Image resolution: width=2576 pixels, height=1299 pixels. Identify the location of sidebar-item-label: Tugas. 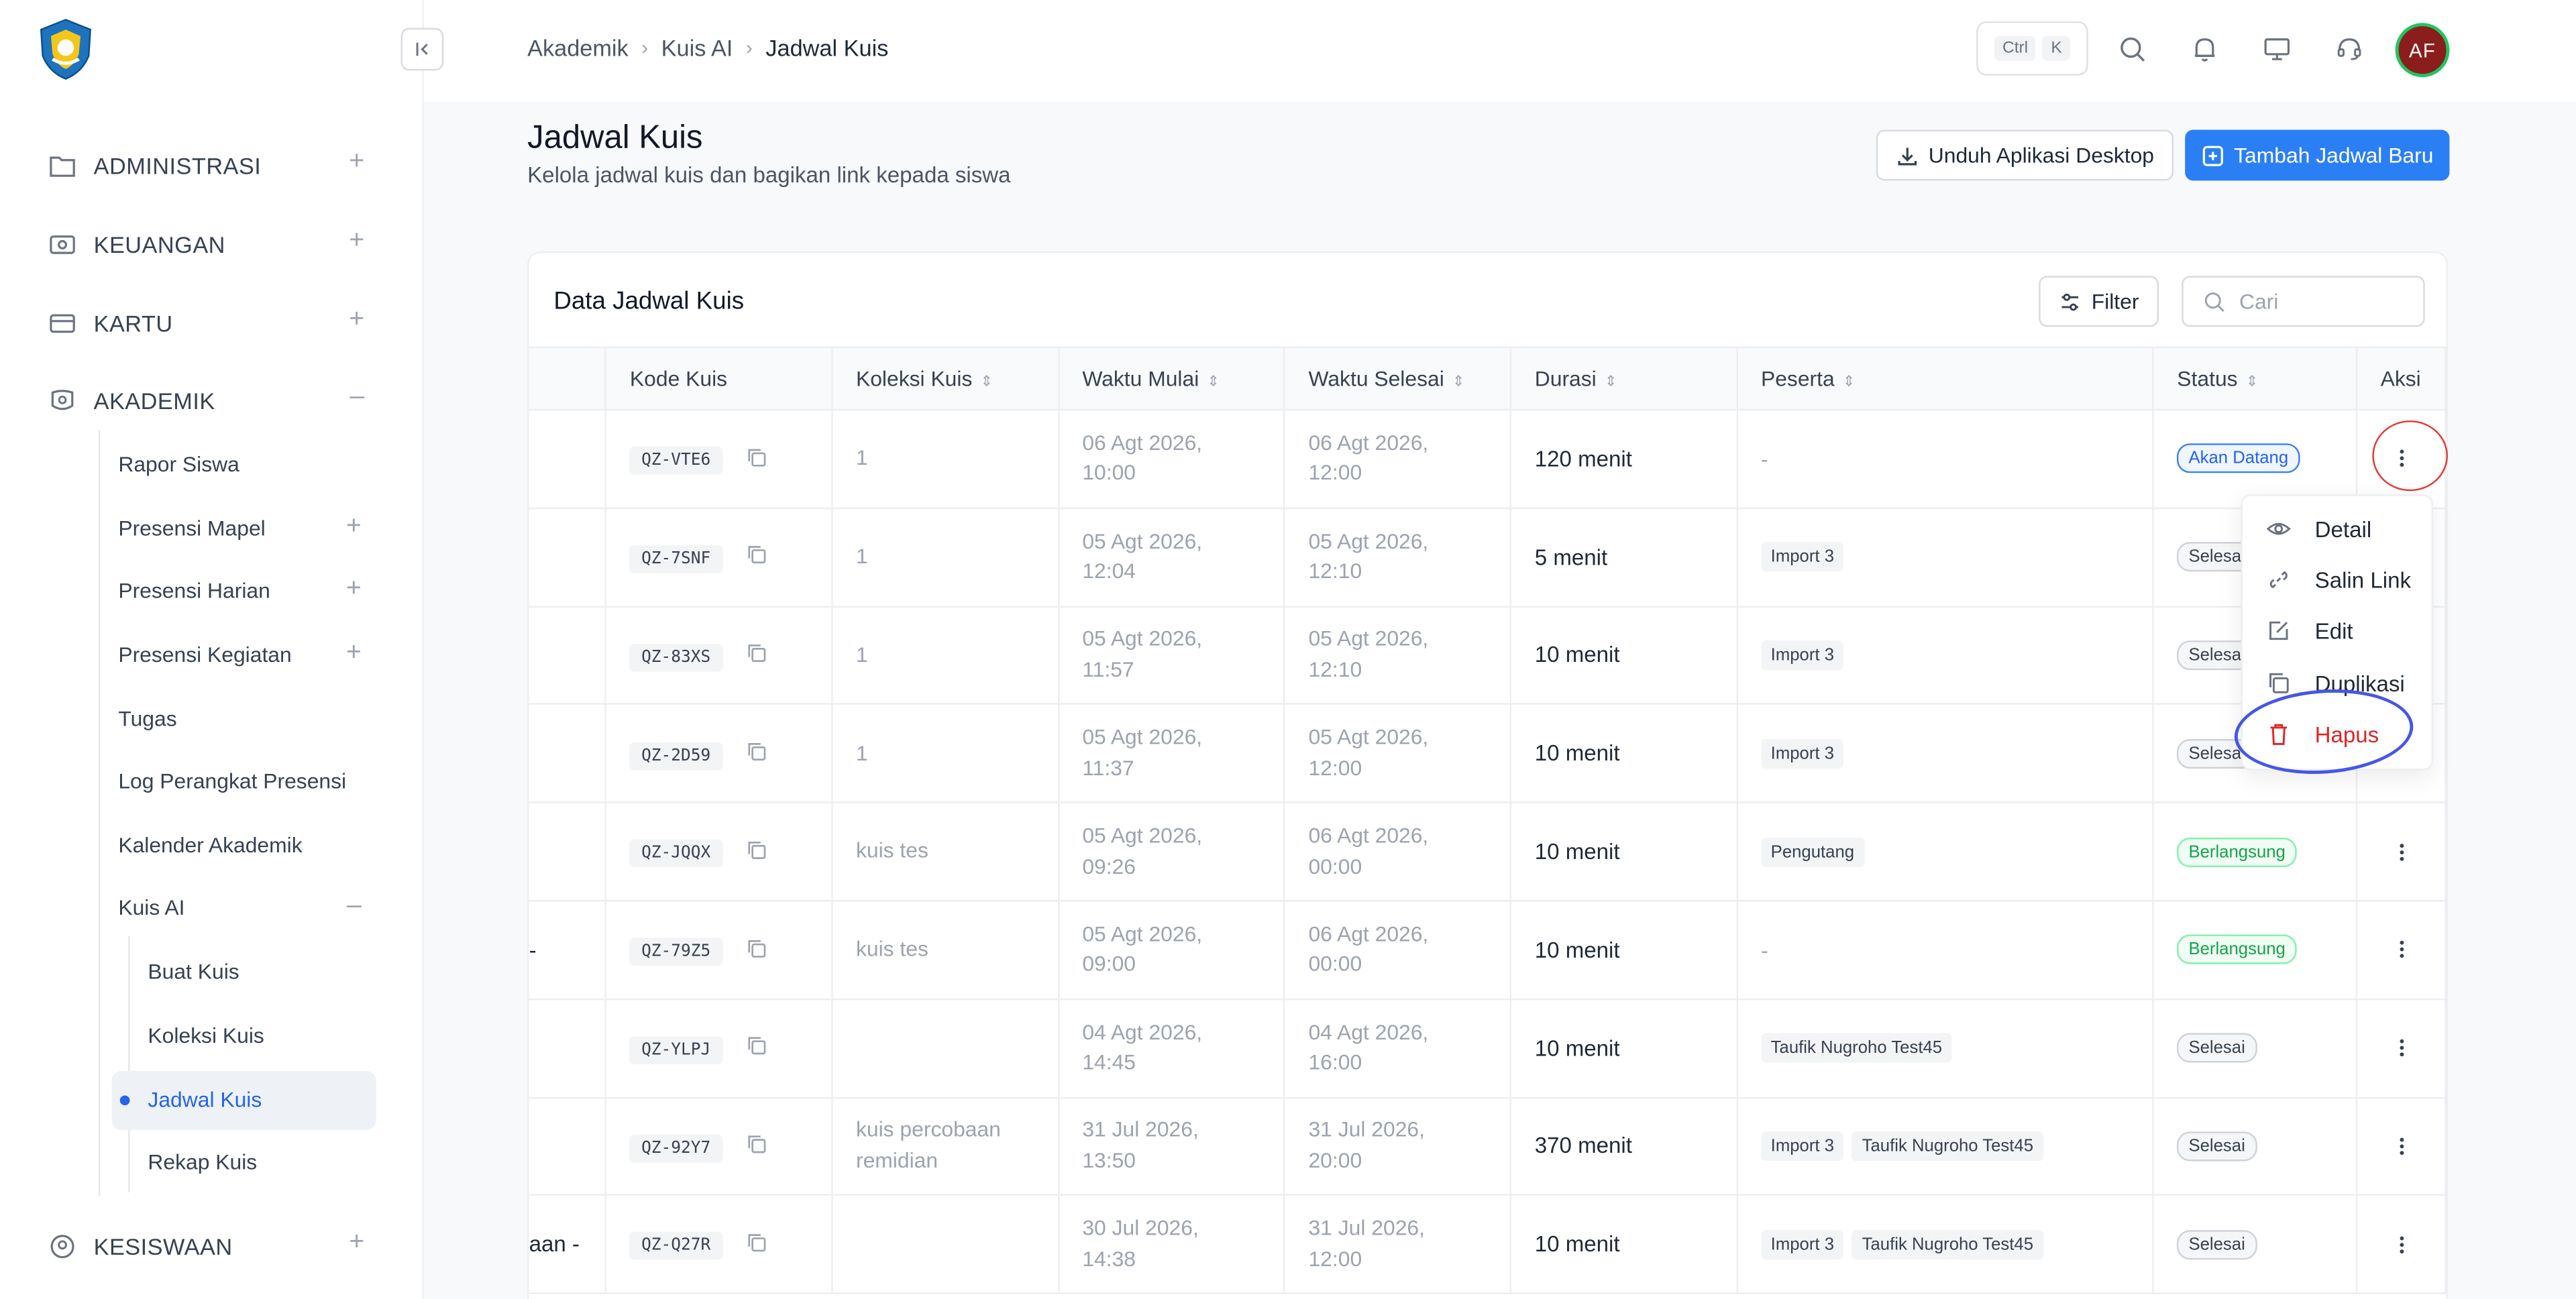
(147, 718).